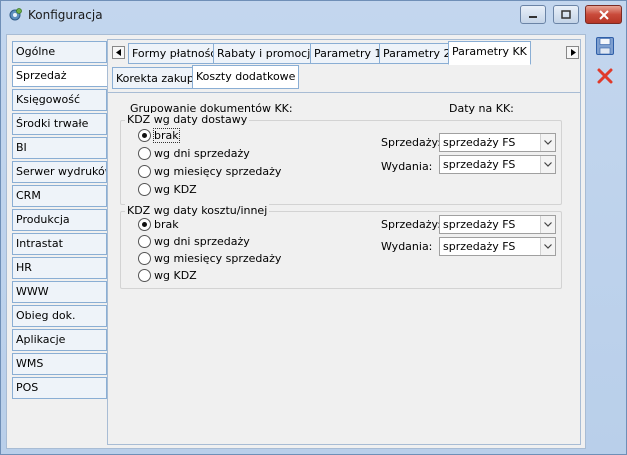 This screenshot has height=455, width=627. Describe the element at coordinates (36, 51) in the screenshot. I see `sidebar-item-label: Ogólne` at that location.